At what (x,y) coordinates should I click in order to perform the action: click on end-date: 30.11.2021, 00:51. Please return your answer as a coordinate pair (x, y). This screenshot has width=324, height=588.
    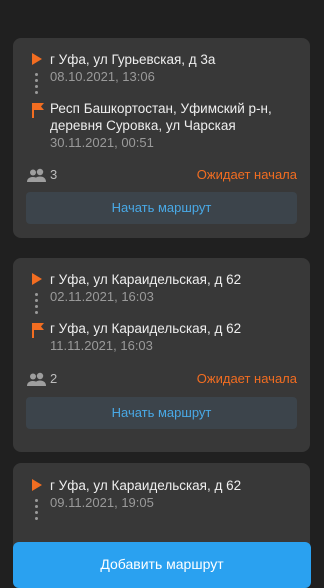
    Looking at the image, I should click on (102, 142).